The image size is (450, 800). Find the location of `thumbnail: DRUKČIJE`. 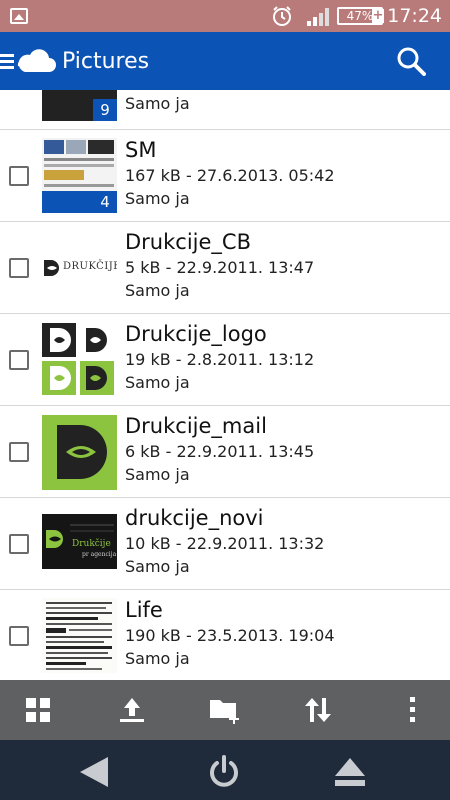

thumbnail: DRUKČIJE is located at coordinates (79, 267).